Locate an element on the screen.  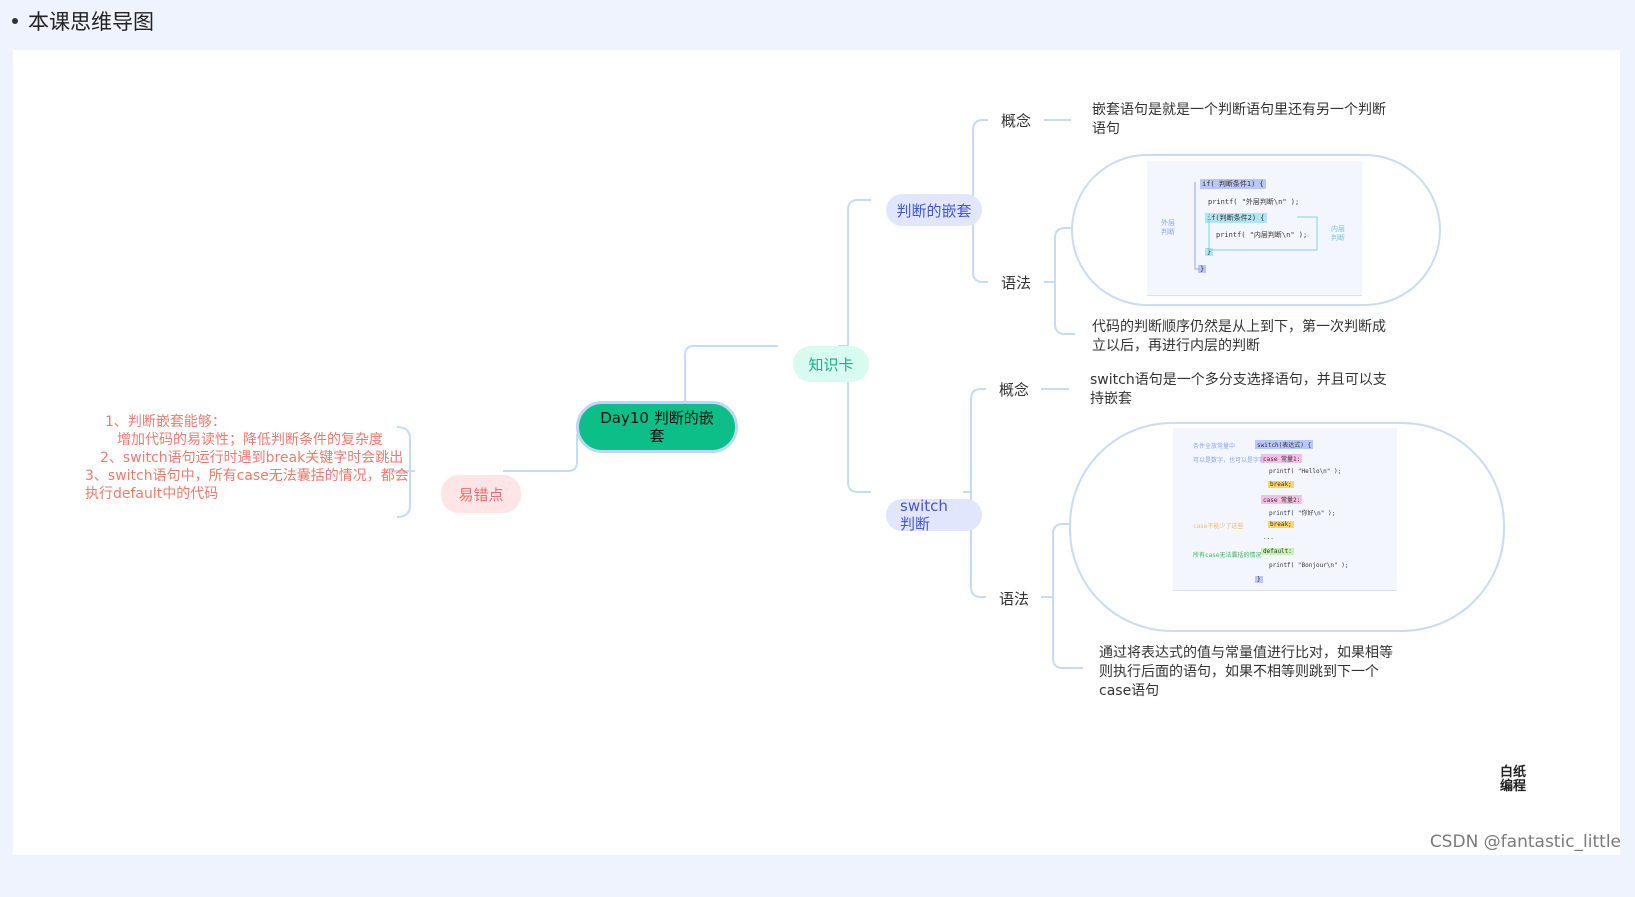
code-line: printf( "Hello\n" ); is located at coordinates (1305, 471).